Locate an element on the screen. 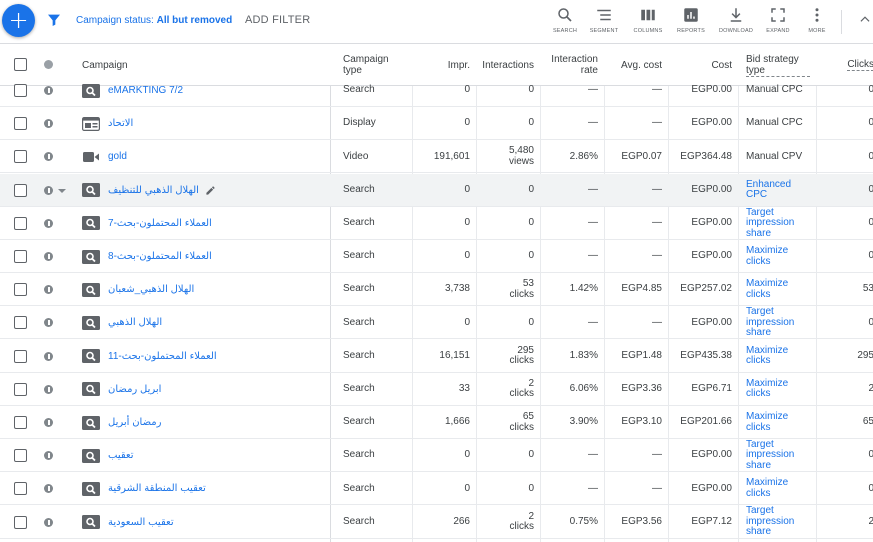  table-row: الاتحاد Display 0 0 — — EGP0.00 Manual CPC 0 is located at coordinates (436, 124).